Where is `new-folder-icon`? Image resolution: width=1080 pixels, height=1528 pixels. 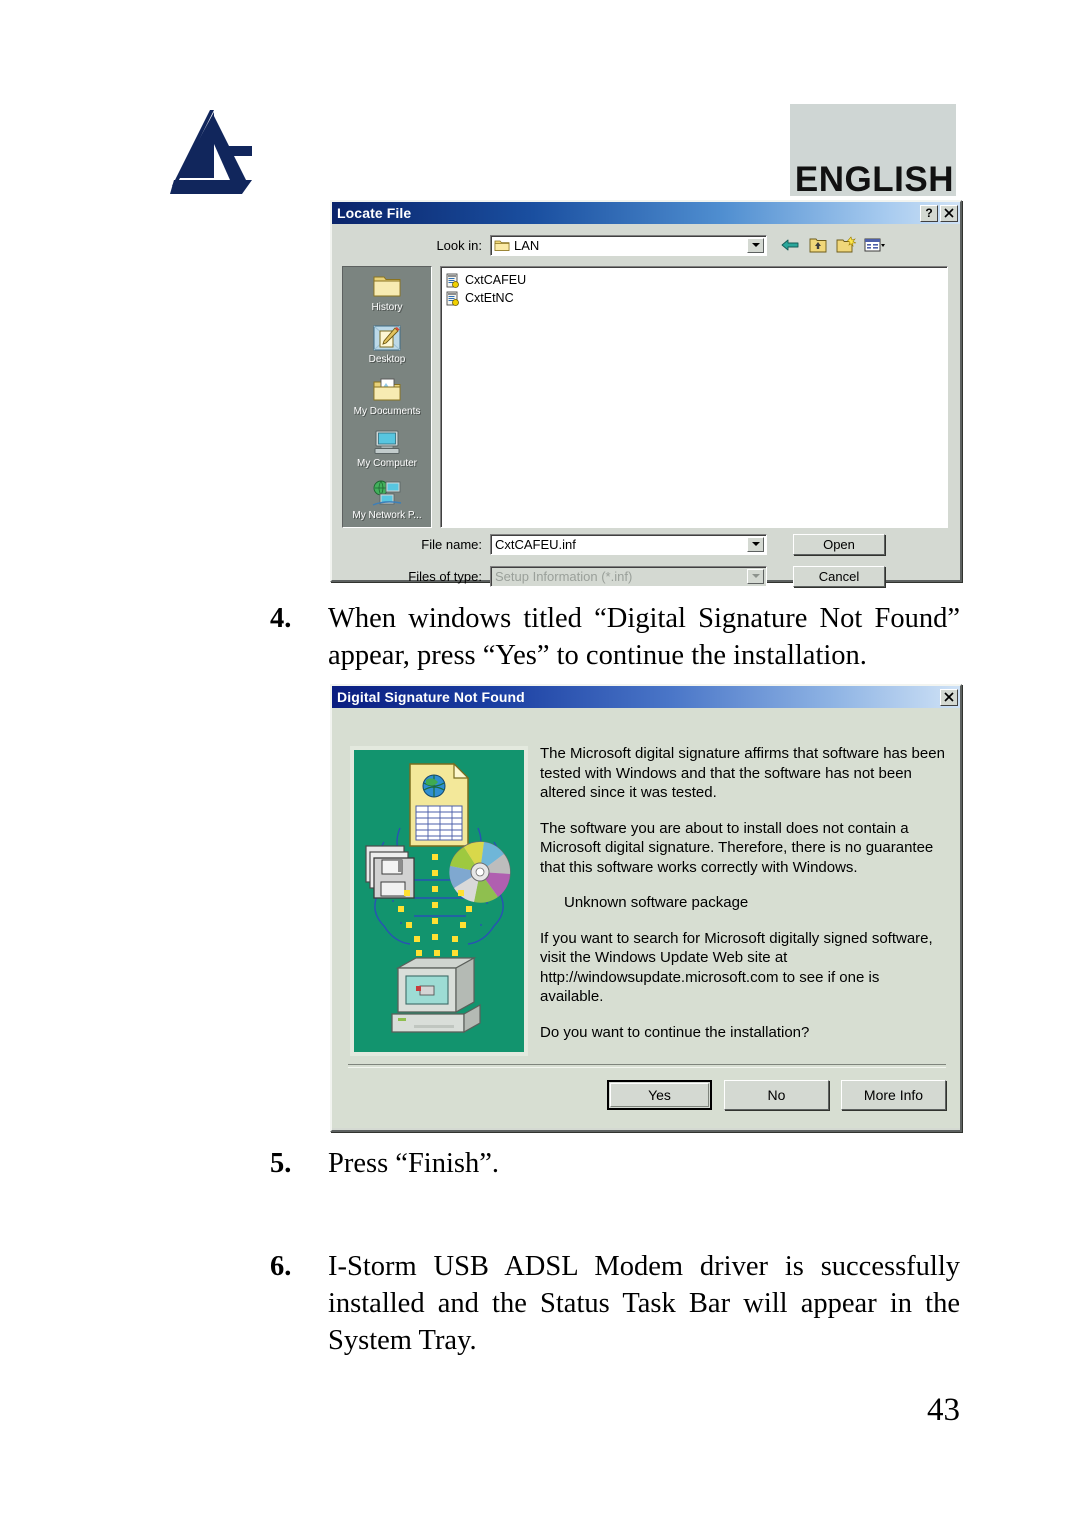
new-folder-icon is located at coordinates (846, 245).